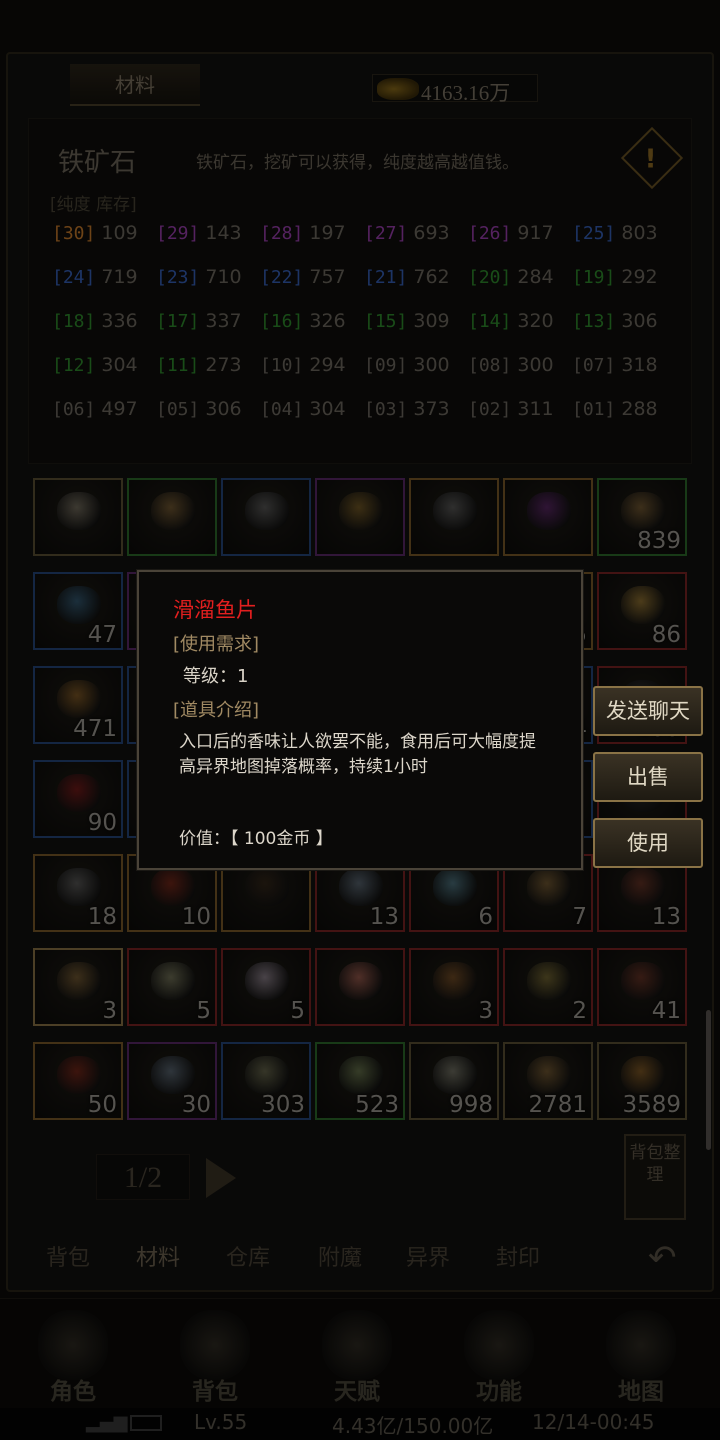 Image resolution: width=720 pixels, height=1440 pixels. Describe the element at coordinates (641, 1352) in the screenshot. I see `nav-item-4: 地图` at that location.